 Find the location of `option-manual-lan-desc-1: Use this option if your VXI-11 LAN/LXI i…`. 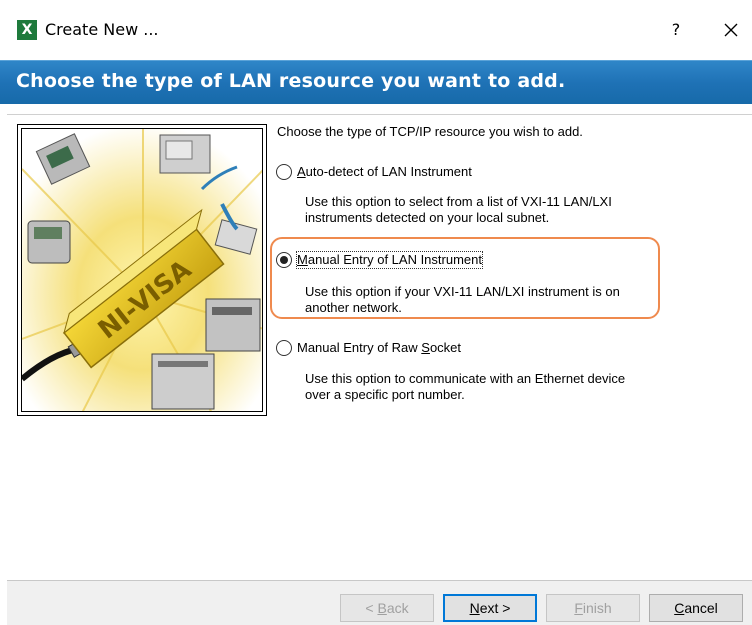

option-manual-lan-desc-1: Use this option if your VXI-11 LAN/LXI i… is located at coordinates (462, 291).